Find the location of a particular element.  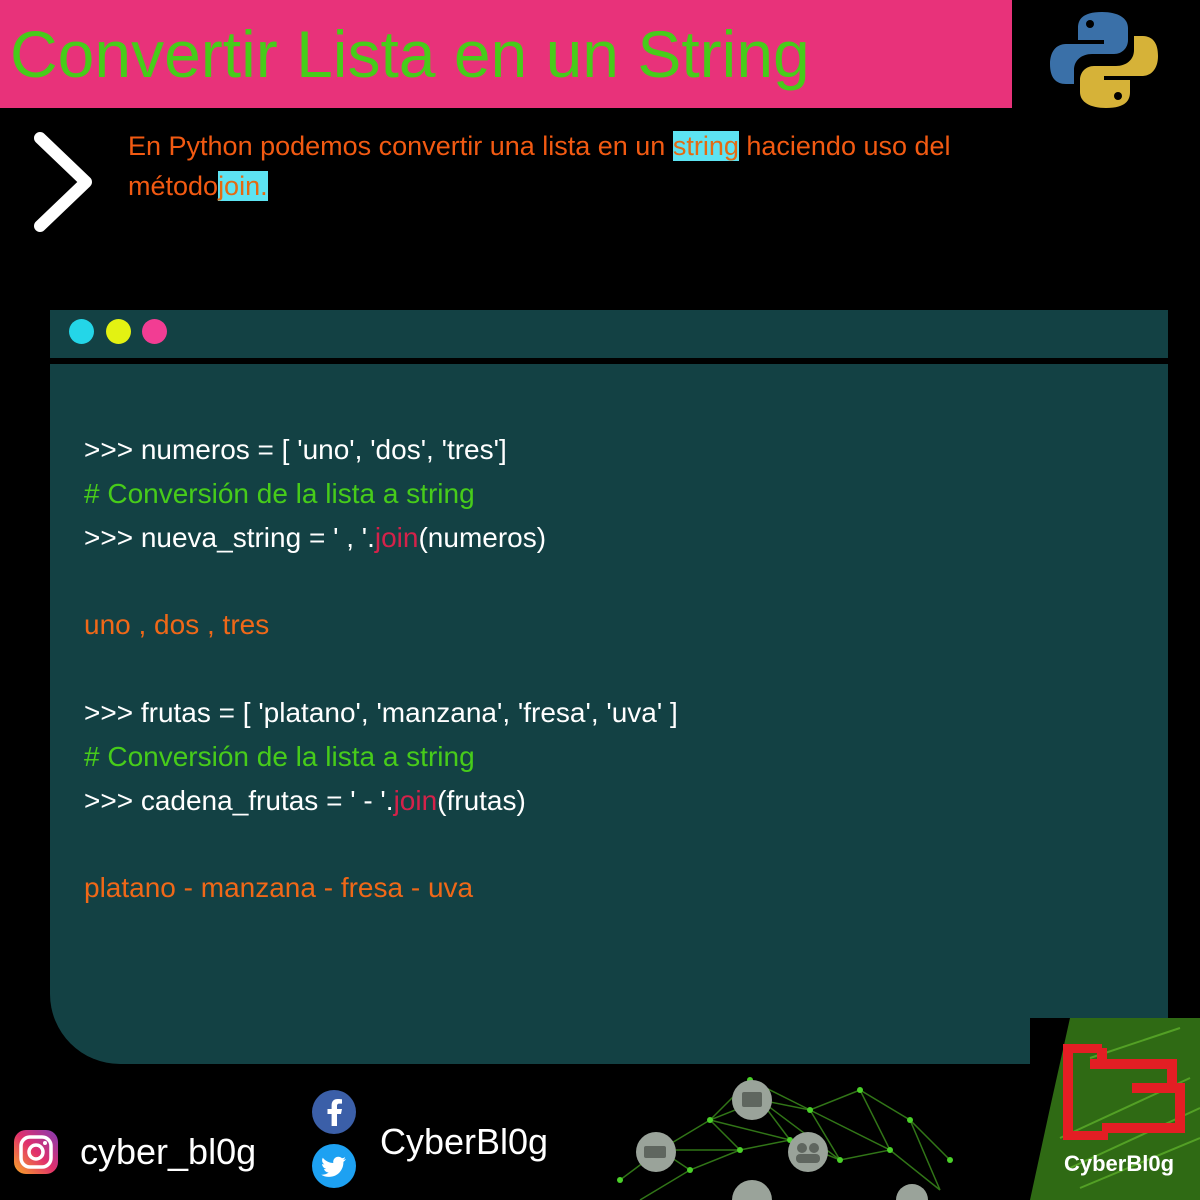

intro-highlight-join: join. is located at coordinates (243, 186).